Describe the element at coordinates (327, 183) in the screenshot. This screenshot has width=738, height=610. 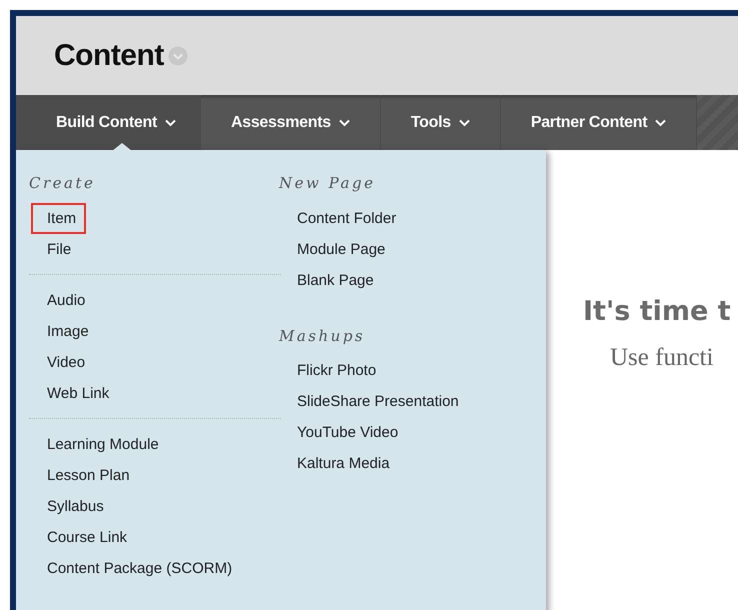
I see `section-heading: New Page` at that location.